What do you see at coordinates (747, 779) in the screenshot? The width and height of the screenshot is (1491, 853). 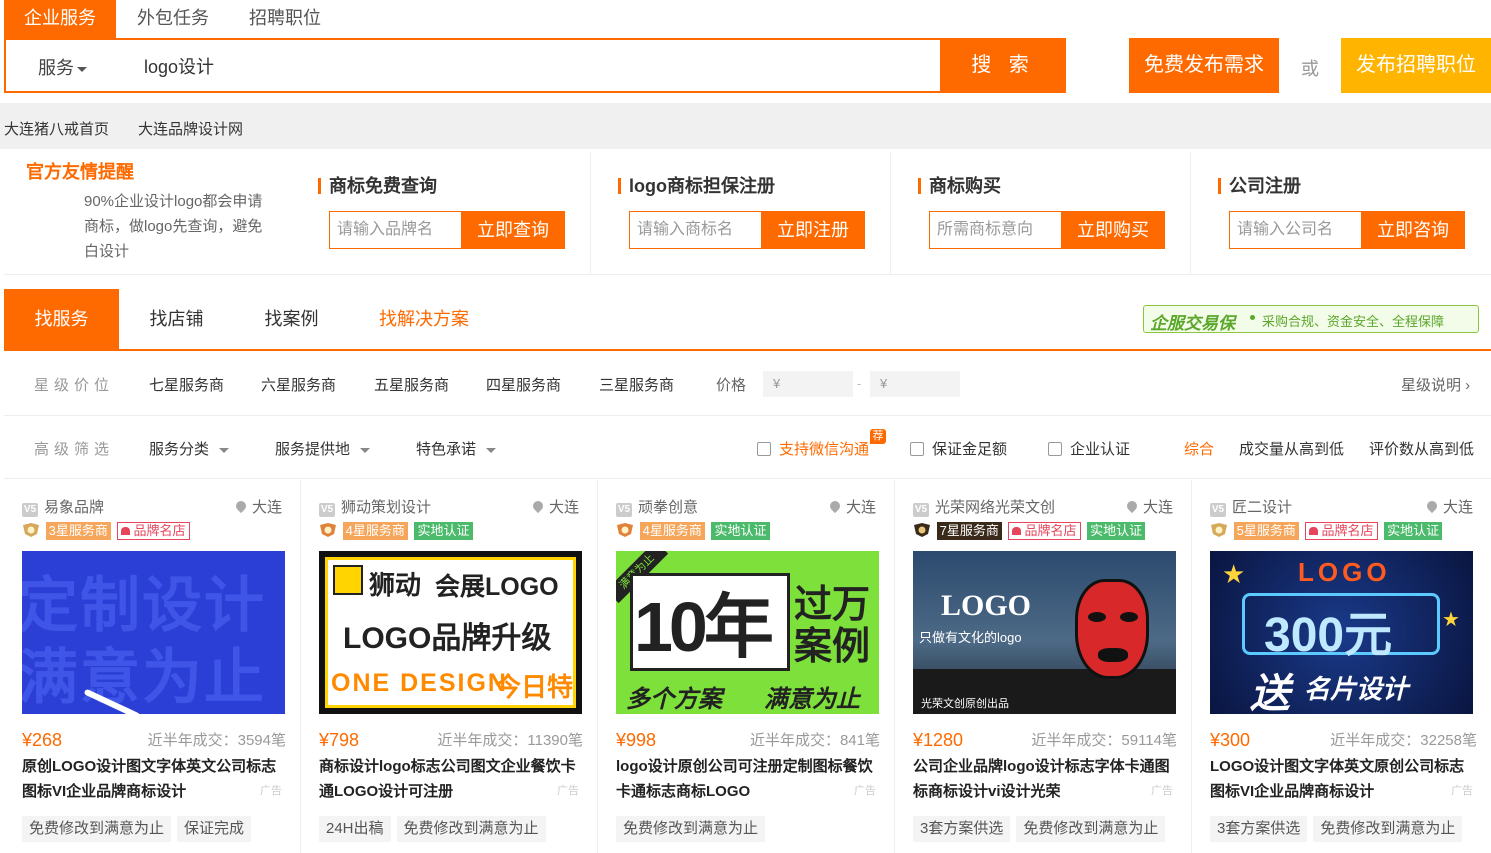 I see `service-title: logo设计原创公司可注册定制图标餐饮卡通标志商标LOGO` at bounding box center [747, 779].